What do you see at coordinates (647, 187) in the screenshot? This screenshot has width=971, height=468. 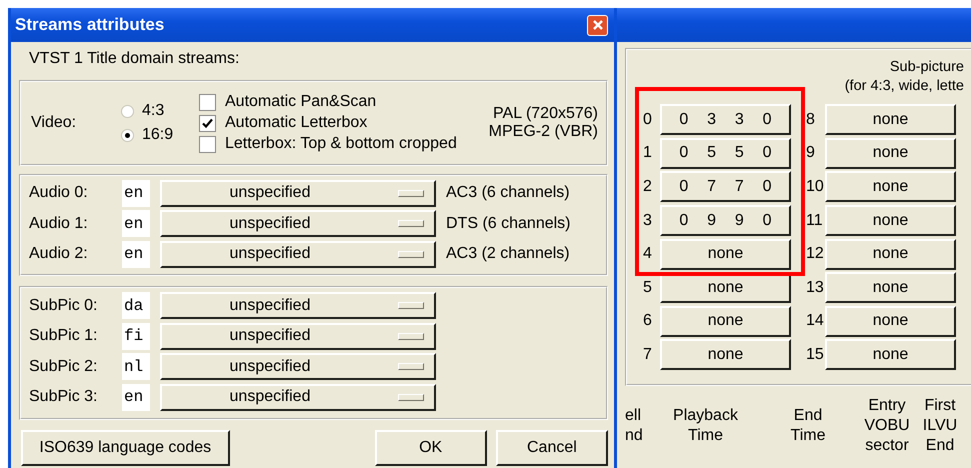 I see `slot-index: 2` at bounding box center [647, 187].